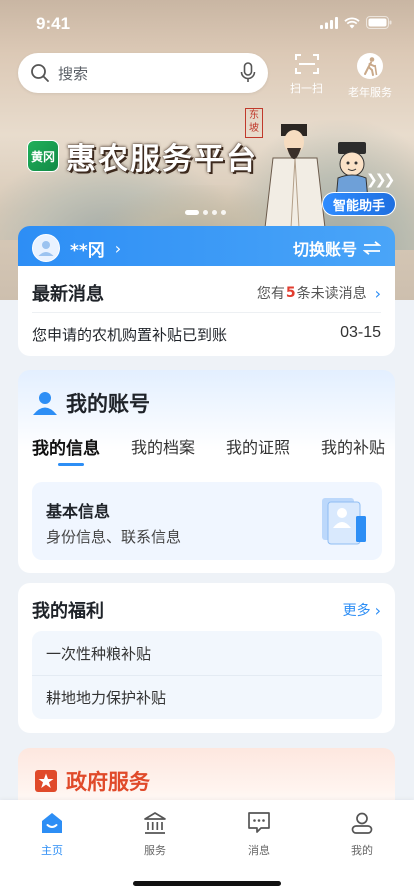  I want to click on basic-info-subtitle: 身份信息、联系信息, so click(114, 537).